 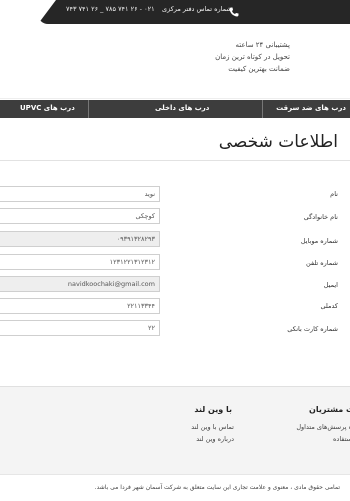 What do you see at coordinates (320, 217) in the screenshot?
I see `last-name-label: نام خانوادگی` at bounding box center [320, 217].